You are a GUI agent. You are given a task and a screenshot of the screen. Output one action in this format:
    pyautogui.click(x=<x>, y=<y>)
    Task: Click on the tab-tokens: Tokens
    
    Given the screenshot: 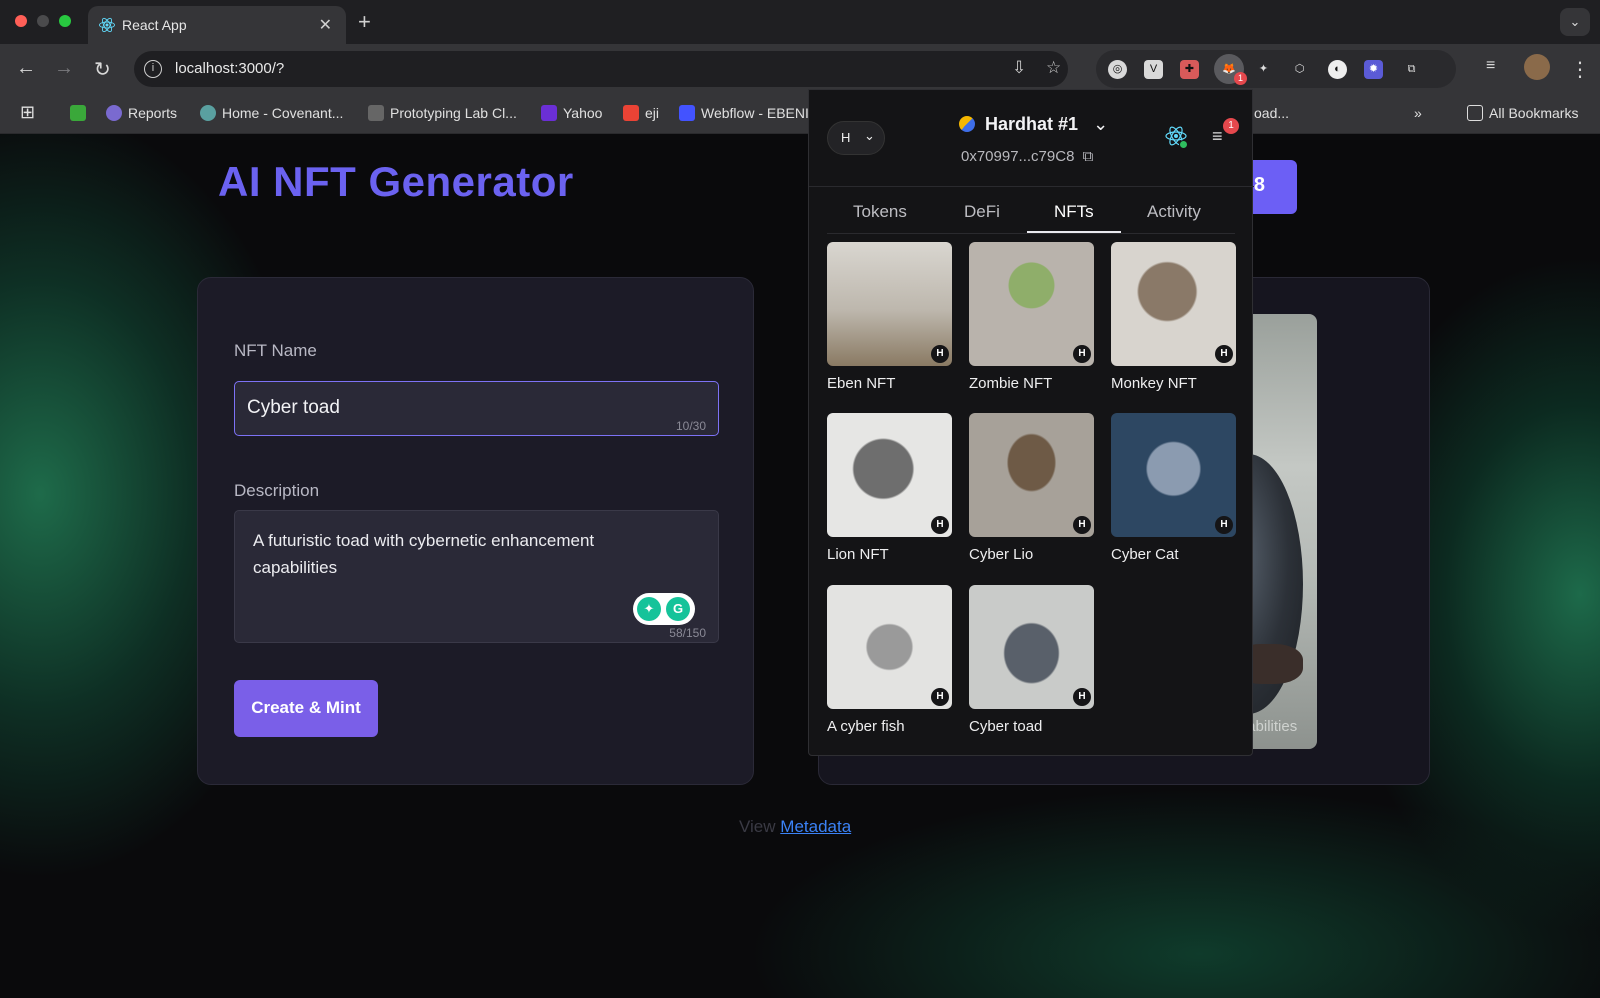 What is the action you would take?
    pyautogui.click(x=880, y=212)
    